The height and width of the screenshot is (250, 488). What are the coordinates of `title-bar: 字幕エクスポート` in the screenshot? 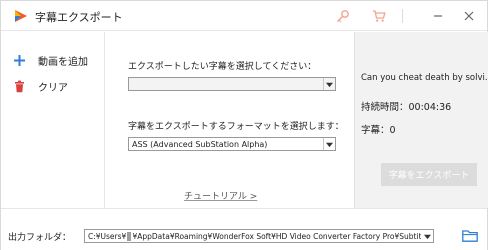 It's located at (244, 16).